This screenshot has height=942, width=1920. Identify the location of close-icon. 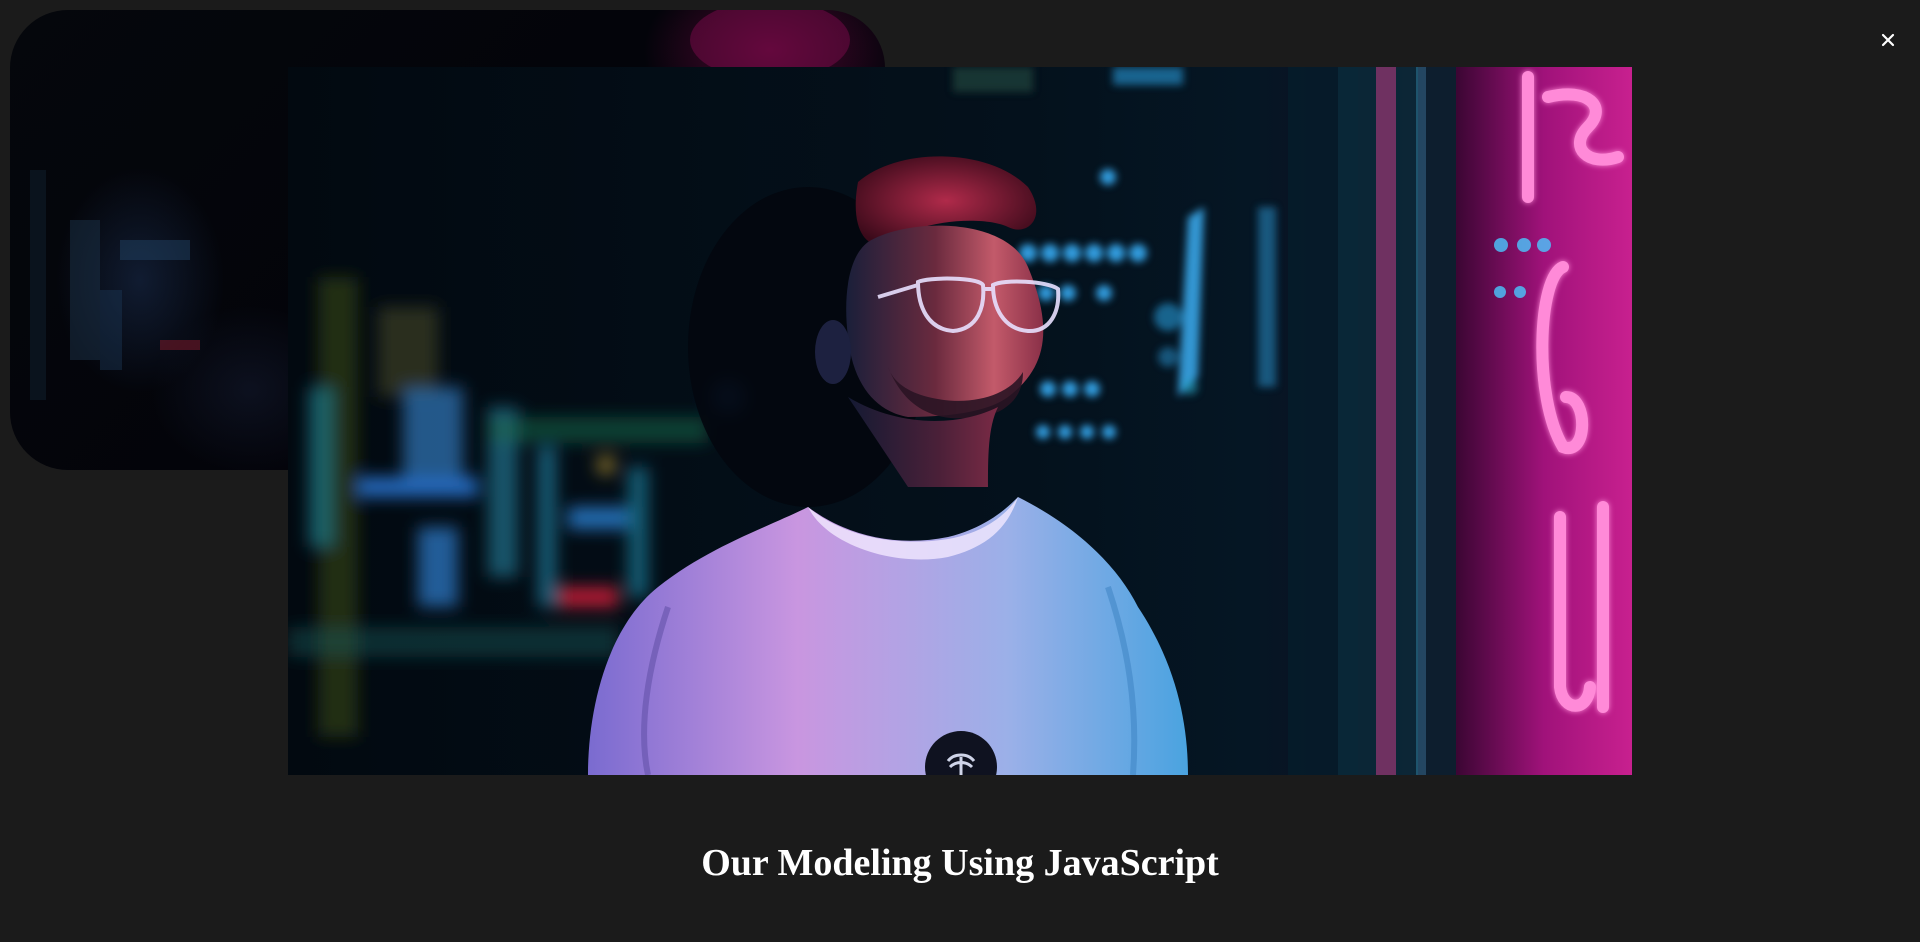
(1888, 40).